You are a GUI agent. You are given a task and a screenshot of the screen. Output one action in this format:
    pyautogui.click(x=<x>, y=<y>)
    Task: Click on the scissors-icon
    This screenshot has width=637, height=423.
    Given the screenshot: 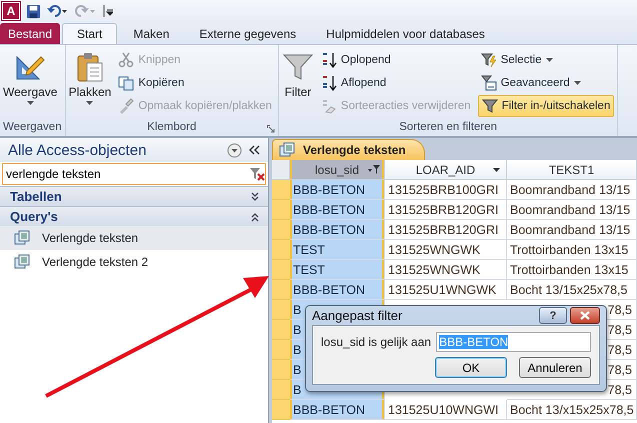 What is the action you would take?
    pyautogui.click(x=126, y=60)
    